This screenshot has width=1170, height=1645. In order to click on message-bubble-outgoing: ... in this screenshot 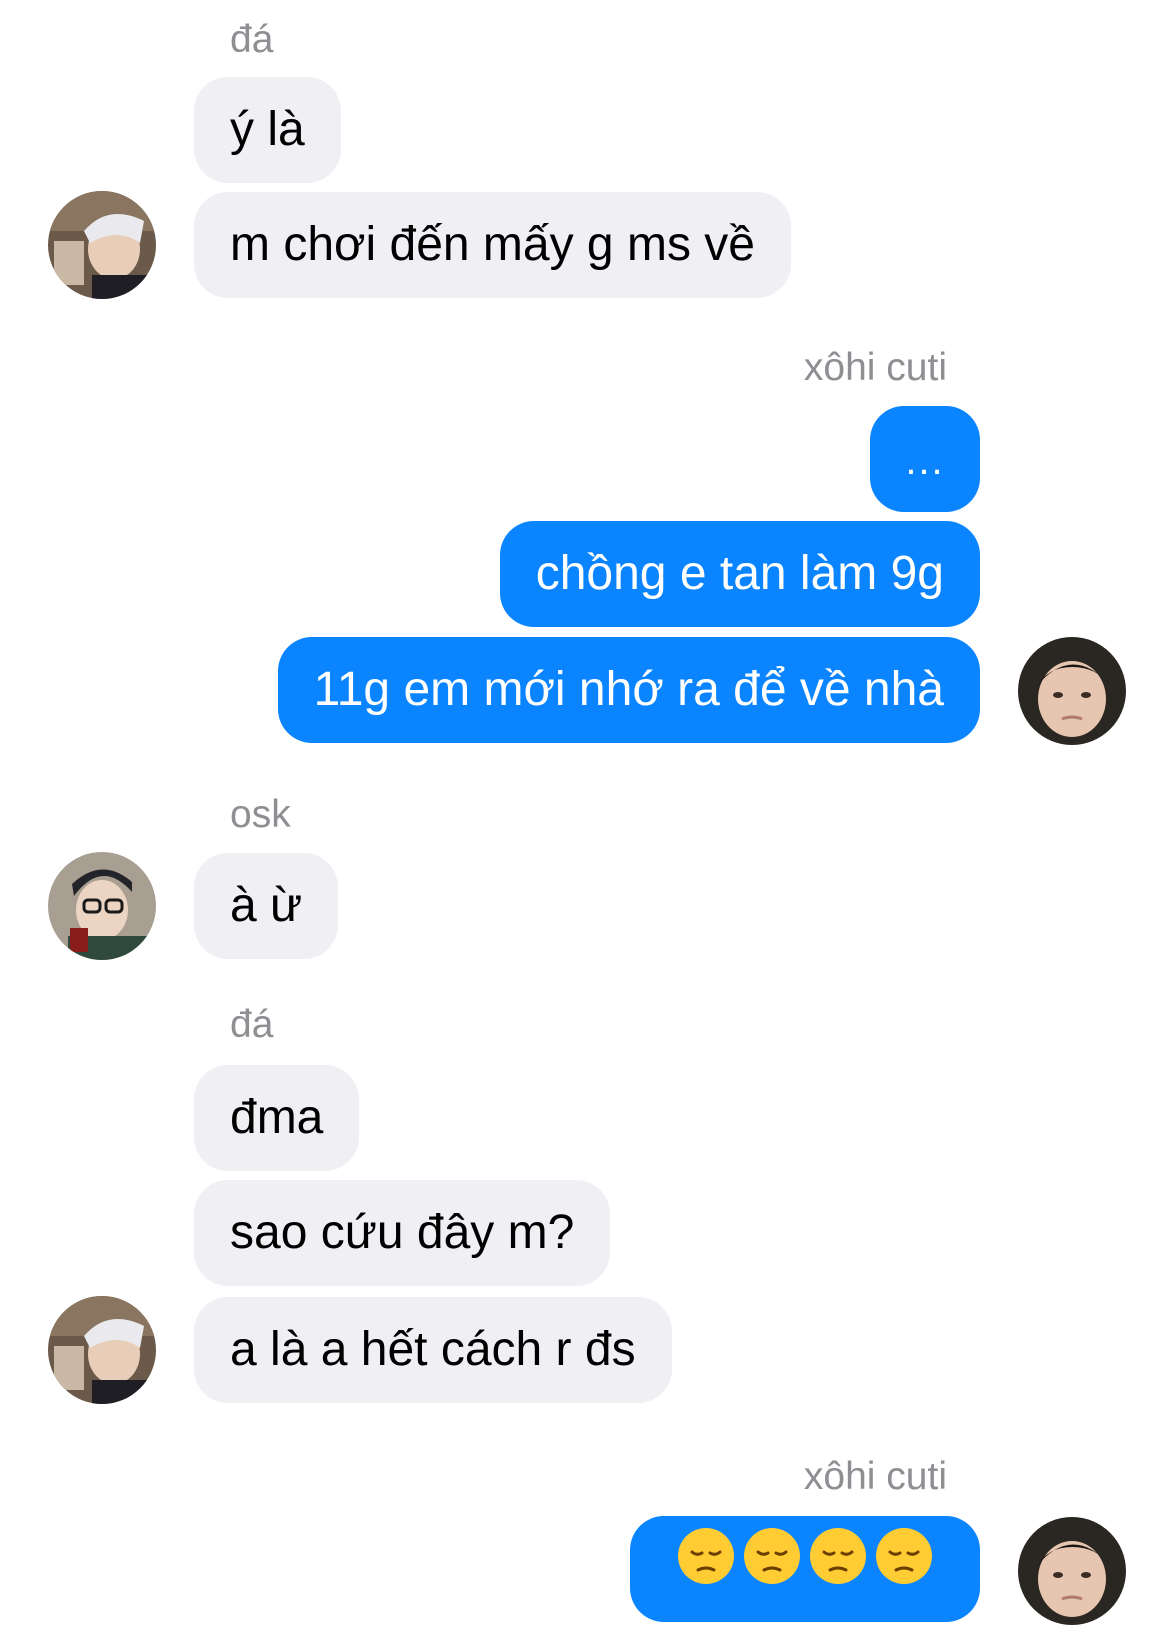, I will do `click(925, 459)`.